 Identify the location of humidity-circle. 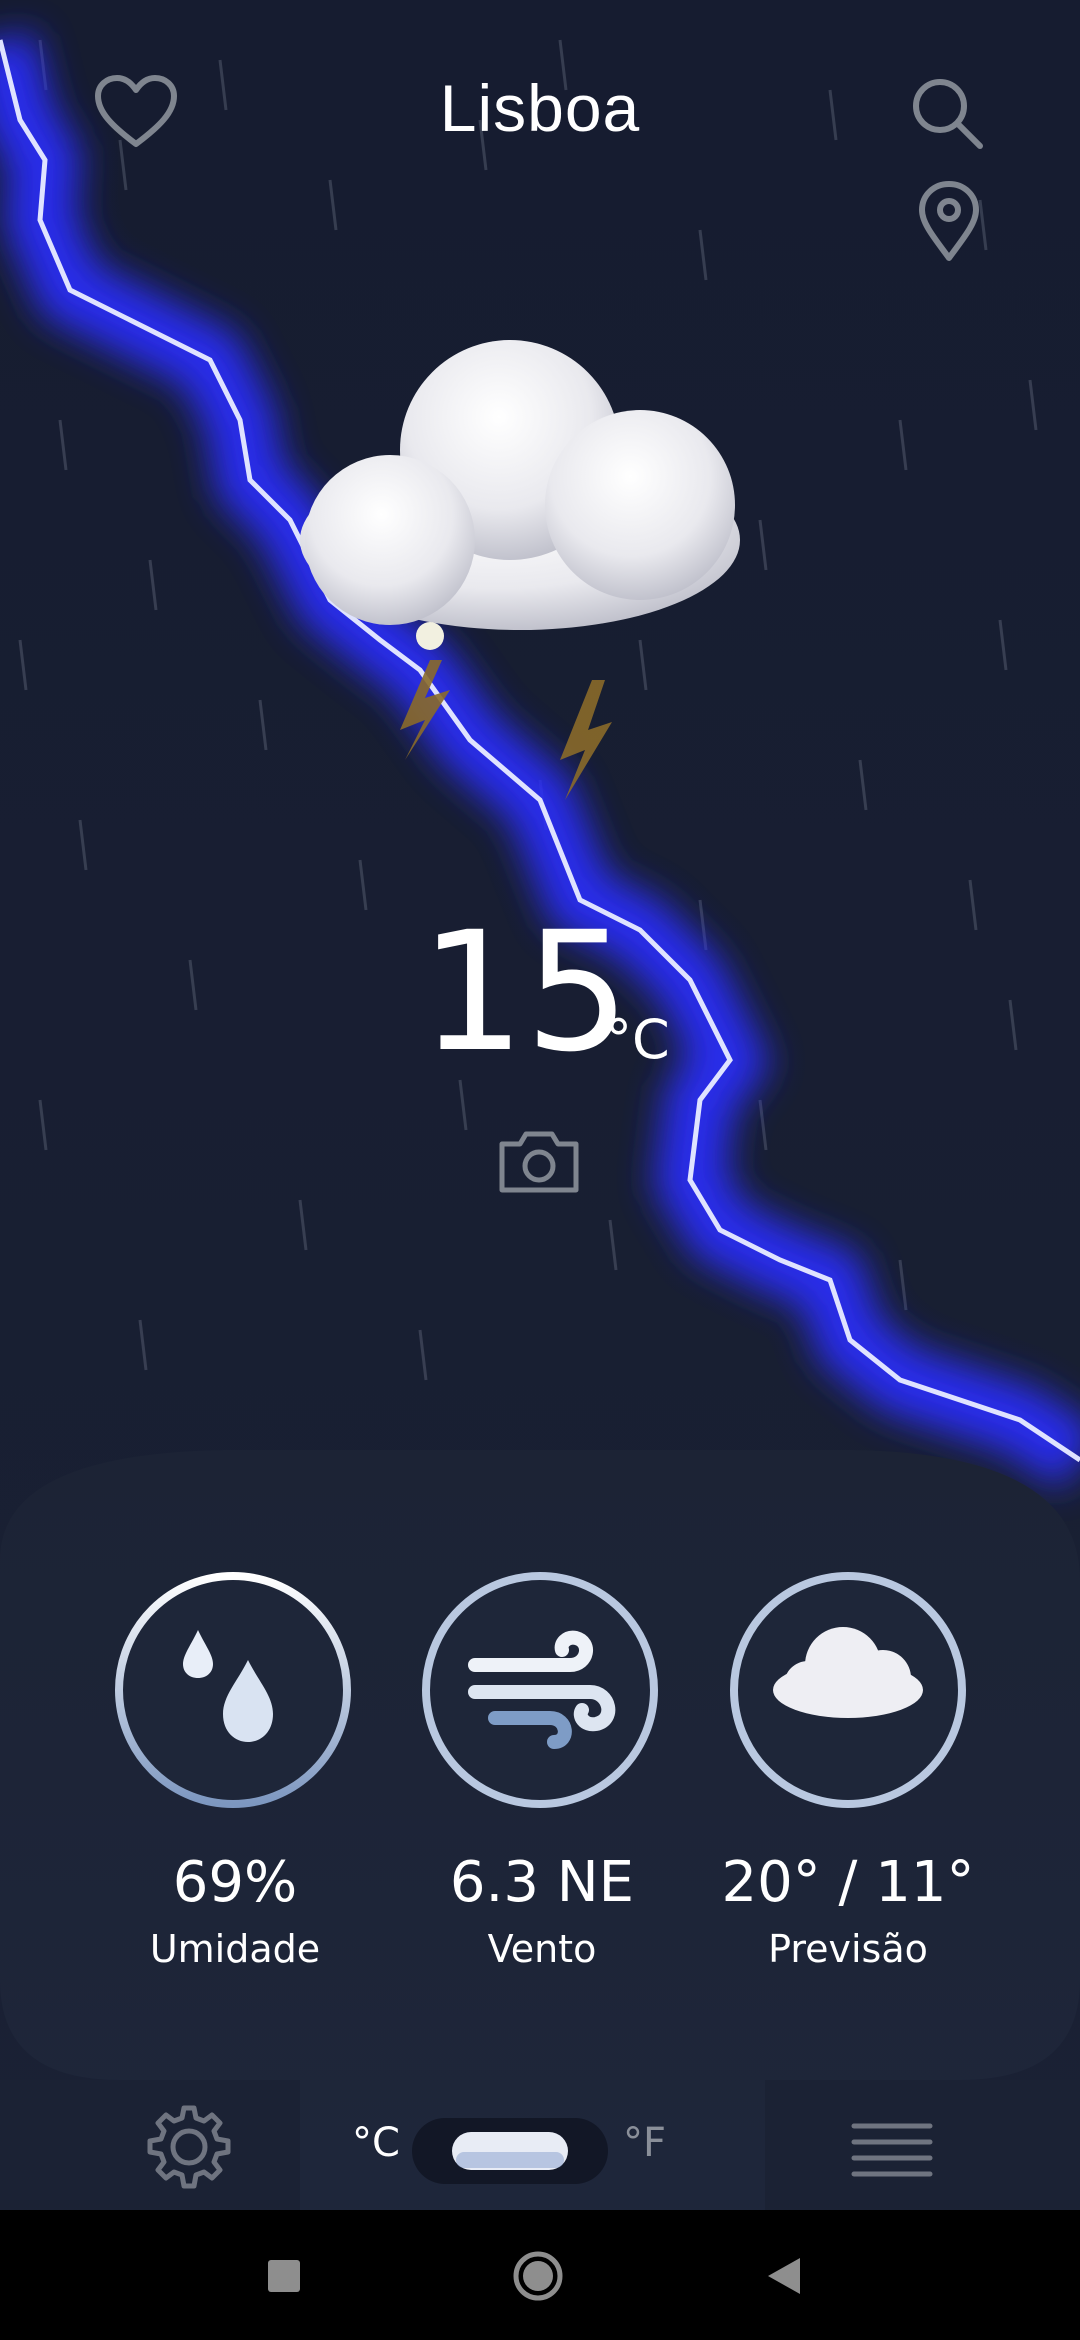
(233, 1690).